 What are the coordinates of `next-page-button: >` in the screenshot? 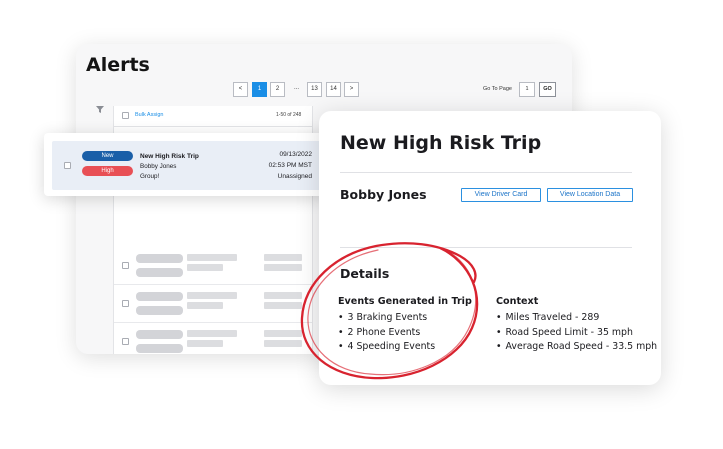 It's located at (351, 89).